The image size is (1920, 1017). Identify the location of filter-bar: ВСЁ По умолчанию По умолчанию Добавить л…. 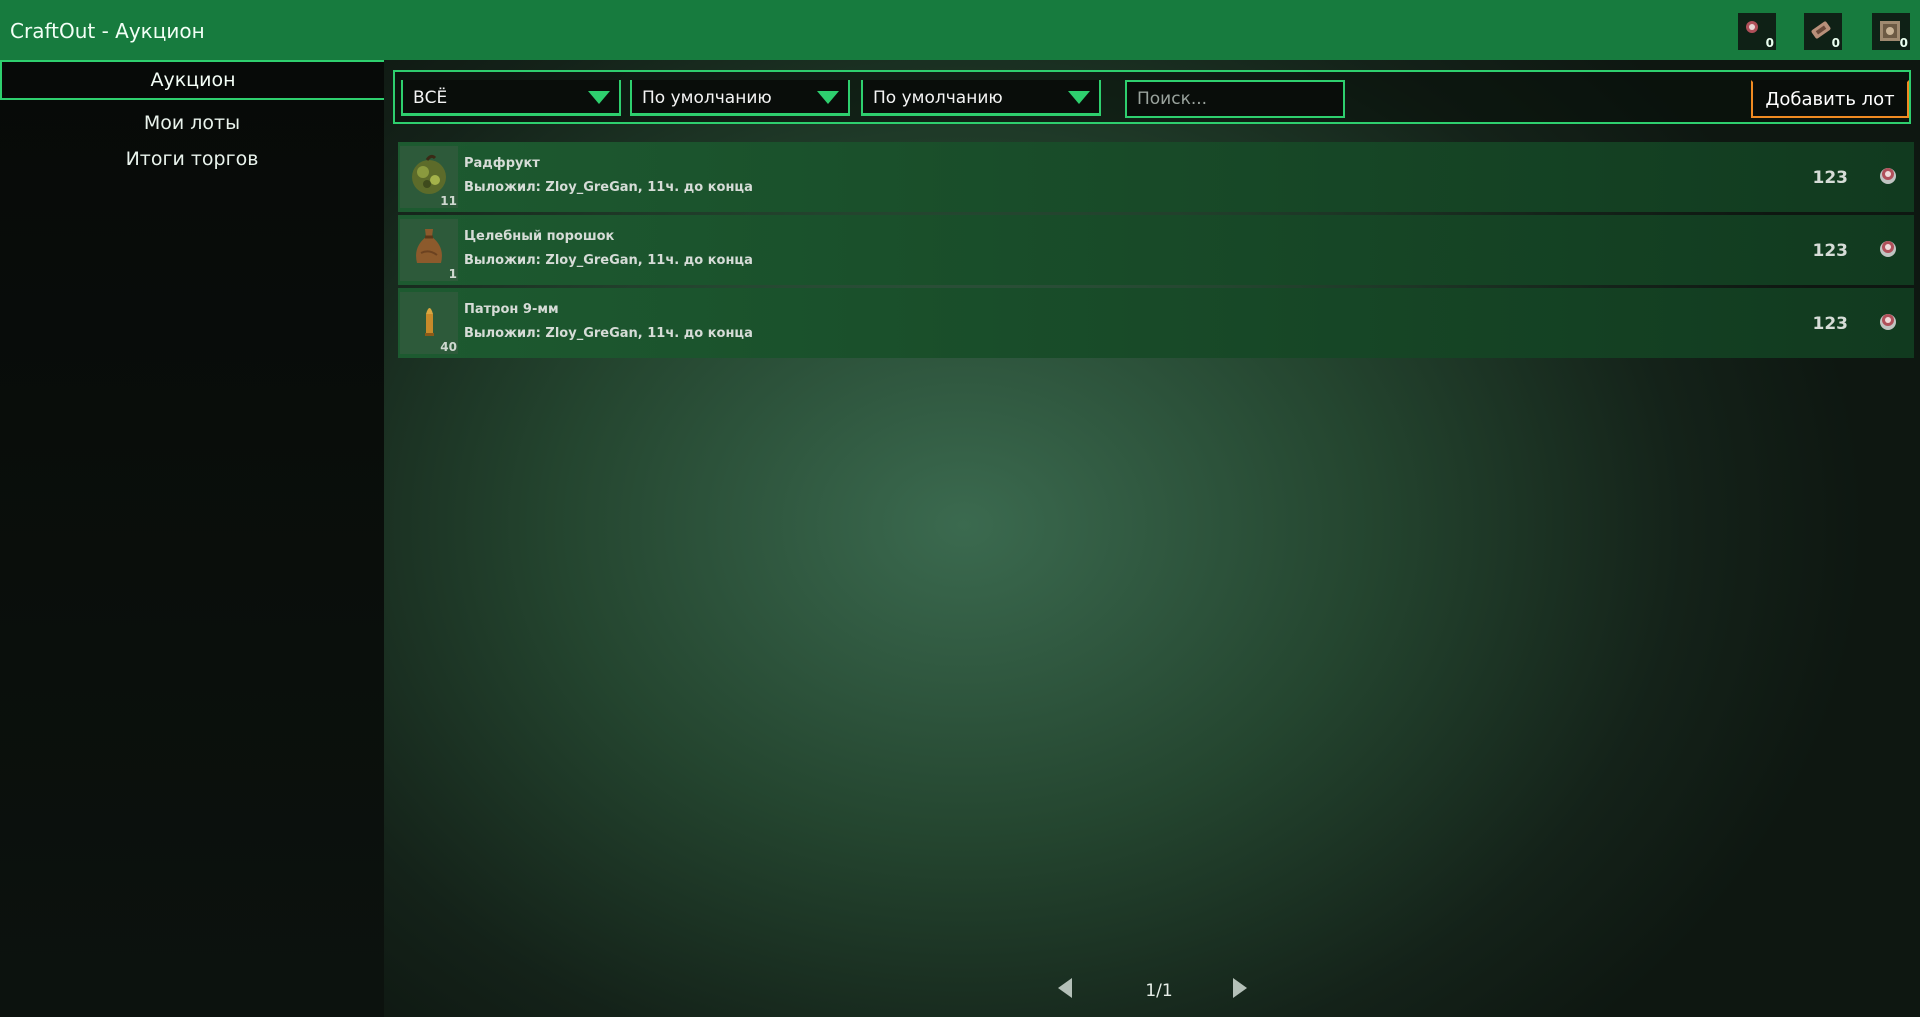
(1152, 97).